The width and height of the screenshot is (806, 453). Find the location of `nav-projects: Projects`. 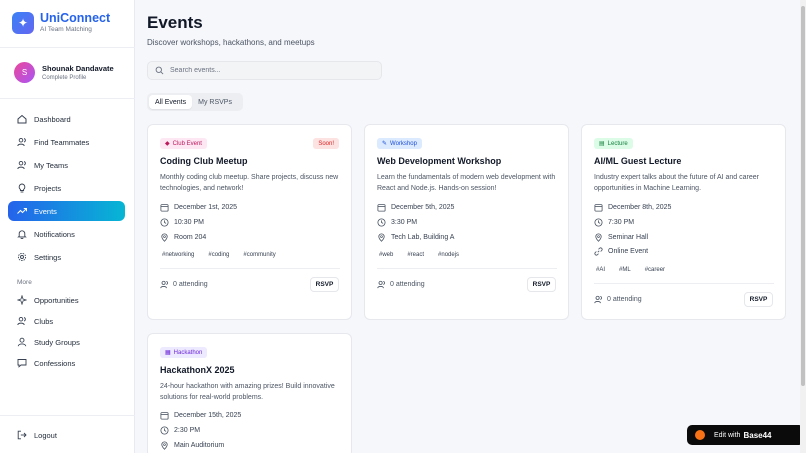

nav-projects: Projects is located at coordinates (66, 188).